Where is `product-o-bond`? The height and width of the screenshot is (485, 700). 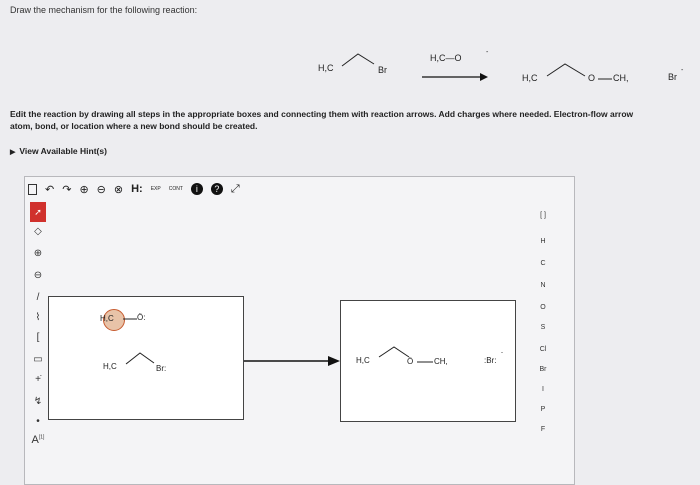
product-o-bond is located at coordinates (605, 79).